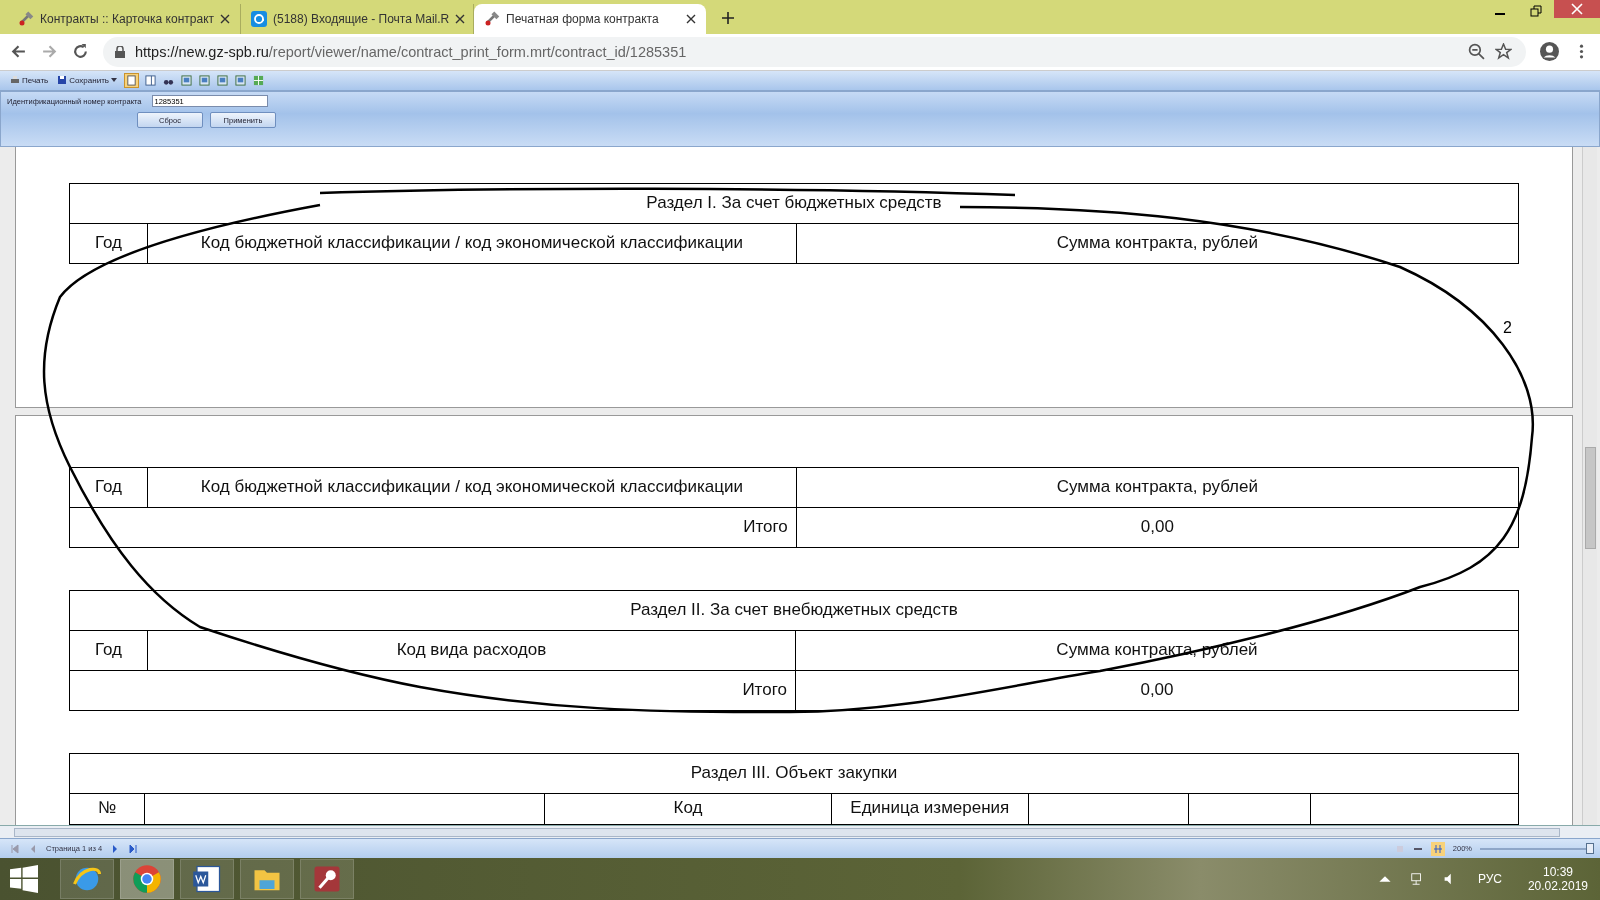  Describe the element at coordinates (1476, 52) in the screenshot. I see `zoom-out-icon` at that location.